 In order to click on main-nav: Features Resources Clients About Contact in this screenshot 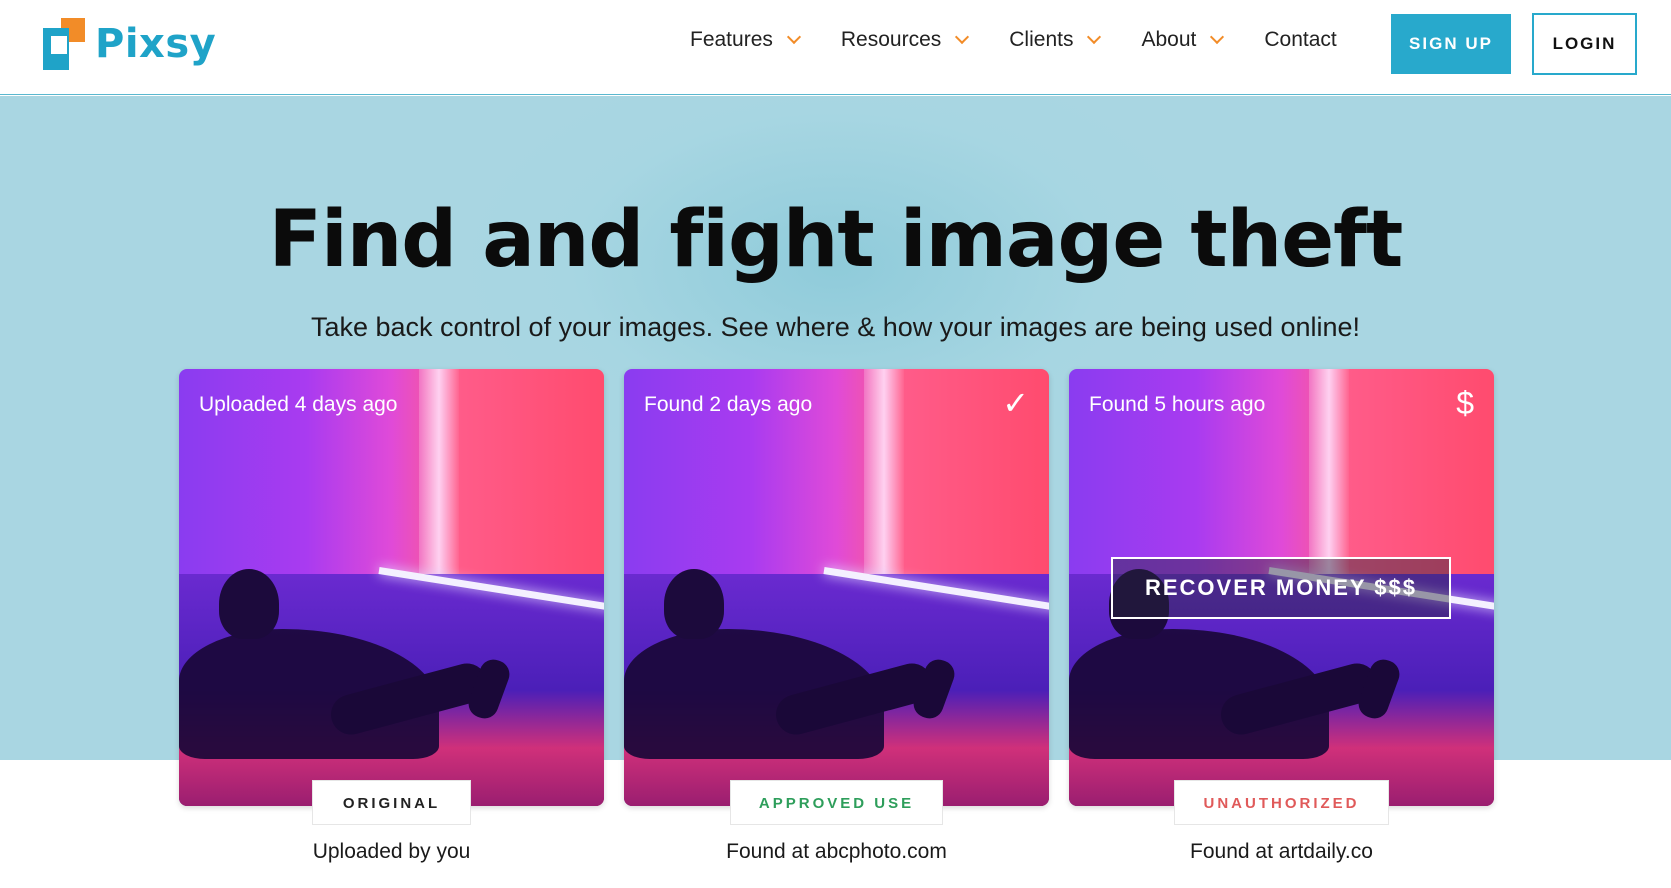, I will do `click(1013, 40)`.